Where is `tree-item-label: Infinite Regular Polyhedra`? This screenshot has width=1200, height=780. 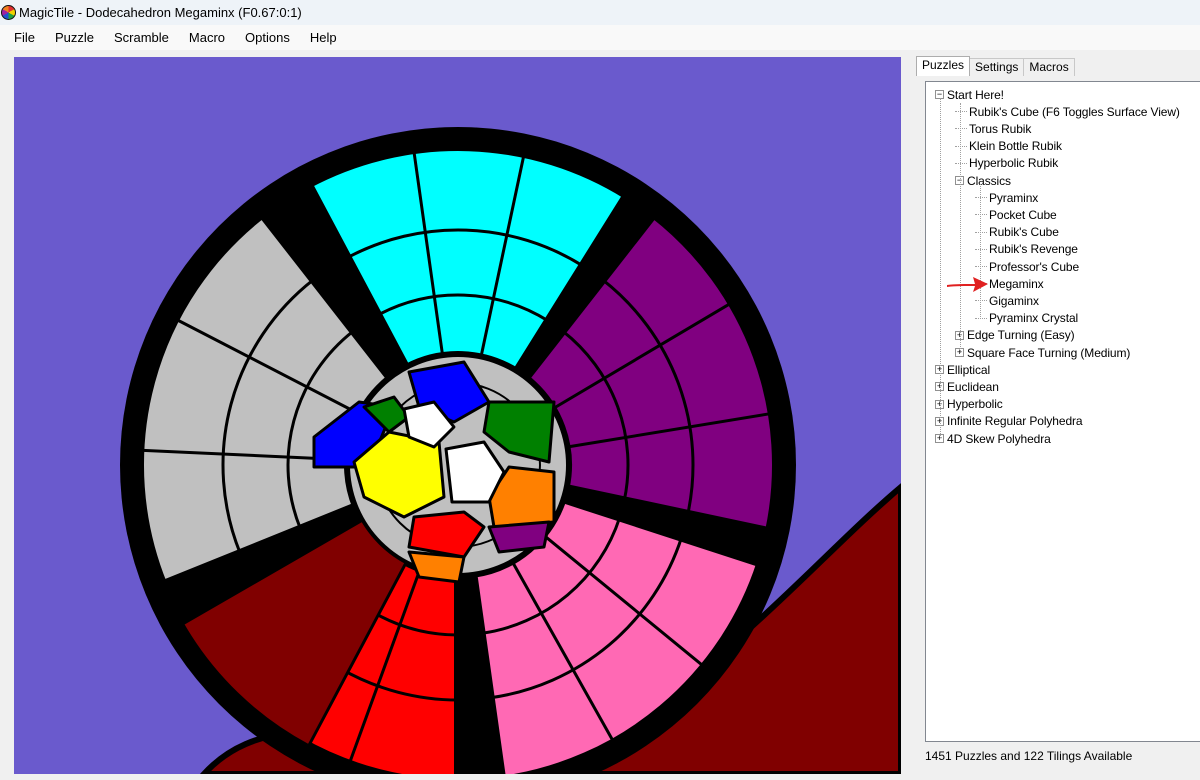
tree-item-label: Infinite Regular Polyhedra is located at coordinates (1015, 421).